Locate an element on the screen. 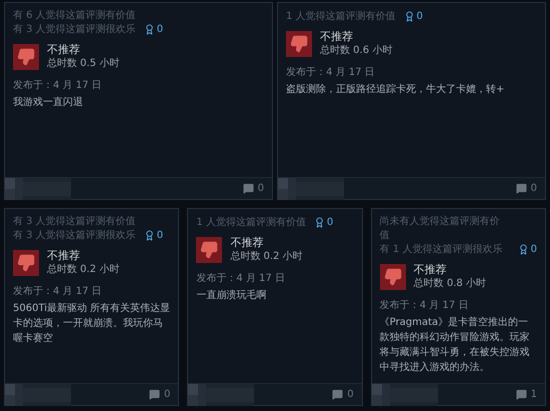 Image resolution: width=550 pixels, height=411 pixels. review-text: 《Pragmata》是卡普空推出的一款独特的科幻动作冒险游戏。玩家将与藏满斗智斗勇，在被失控游戏中寻找进入游戏的办法。 is located at coordinates (455, 345).